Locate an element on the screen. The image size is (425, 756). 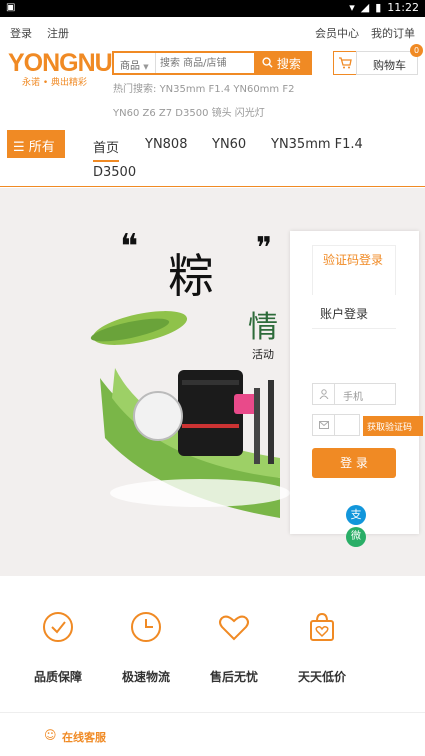
android-icon: ▣ is located at coordinates (11, 7).